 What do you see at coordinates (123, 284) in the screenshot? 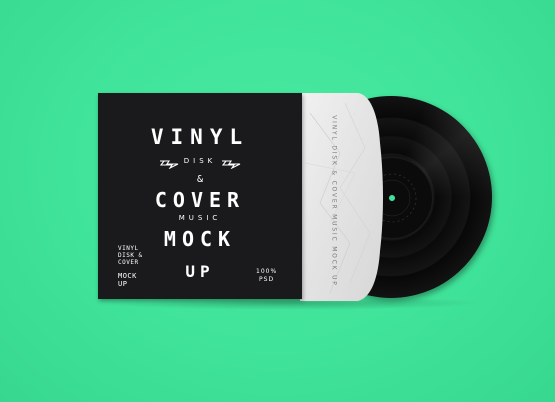
I see `corner-logo-line: UP` at bounding box center [123, 284].